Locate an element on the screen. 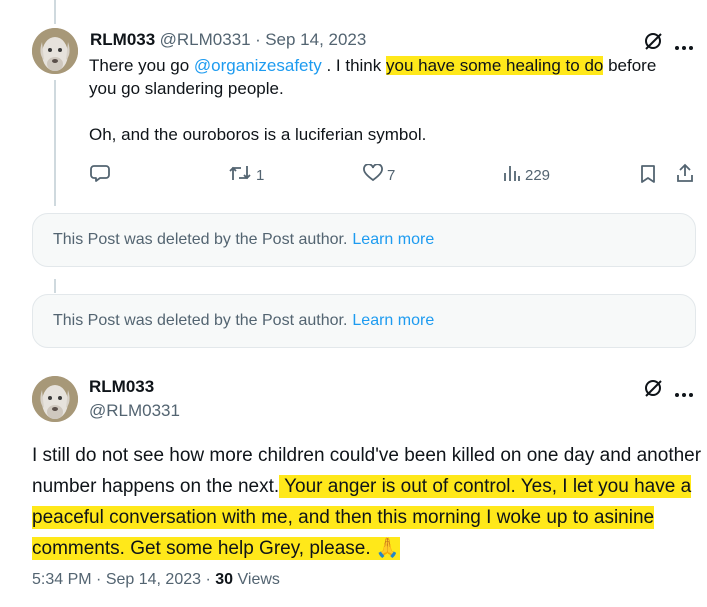  views-icon is located at coordinates (512, 175).